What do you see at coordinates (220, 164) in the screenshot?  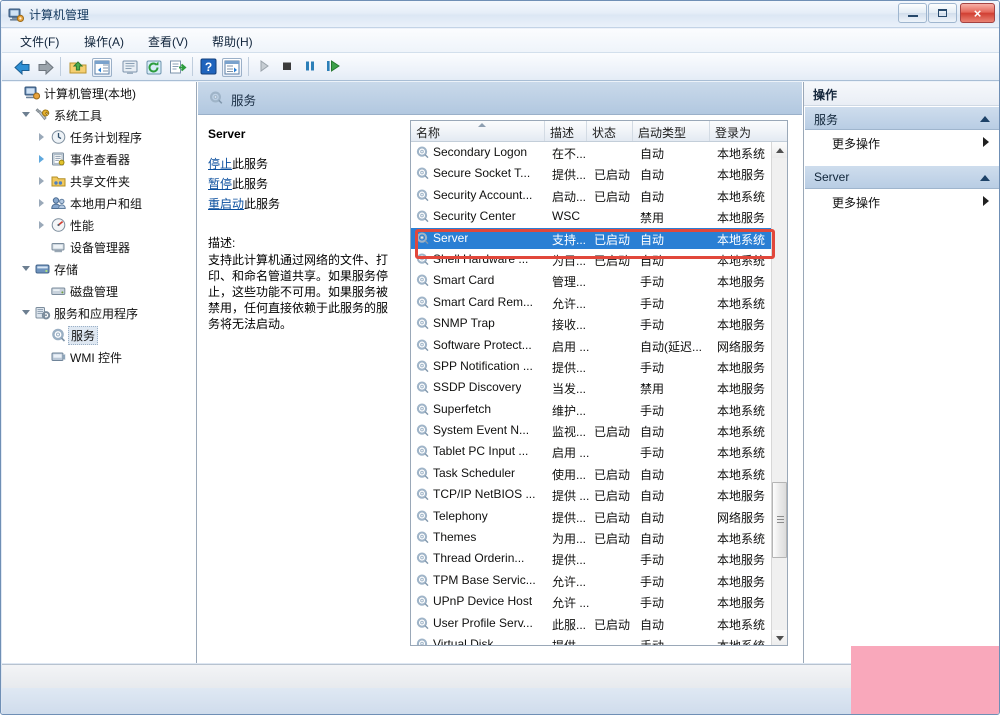 I see `stop-service-link: 停止` at bounding box center [220, 164].